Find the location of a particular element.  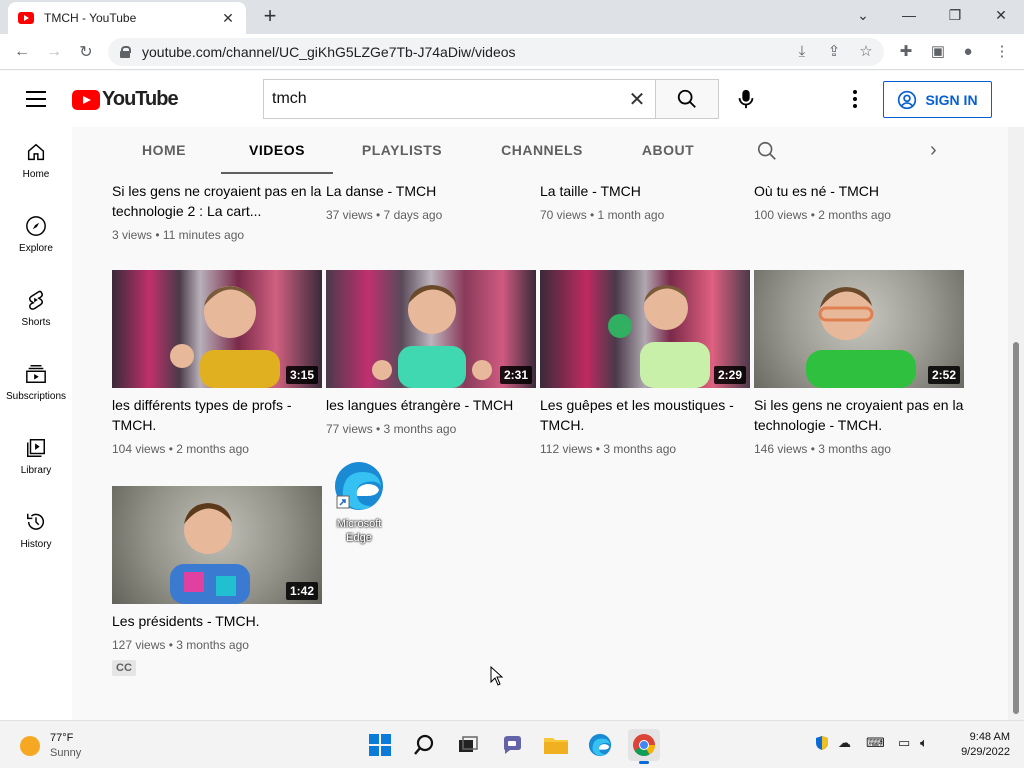

chevron-right-icon: › is located at coordinates (933, 150).